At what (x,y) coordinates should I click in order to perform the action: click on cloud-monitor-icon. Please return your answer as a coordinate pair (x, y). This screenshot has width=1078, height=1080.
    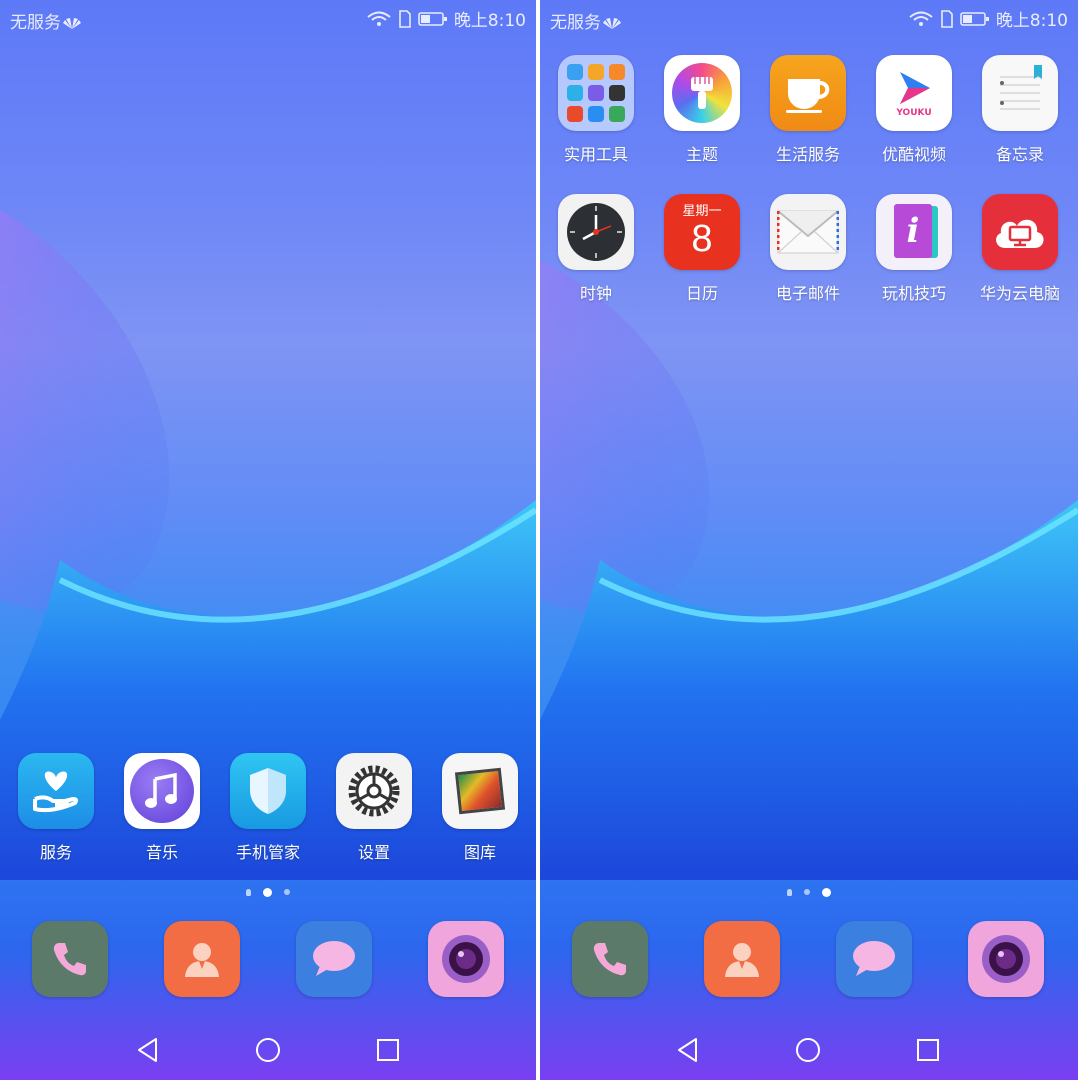
    Looking at the image, I should click on (1020, 232).